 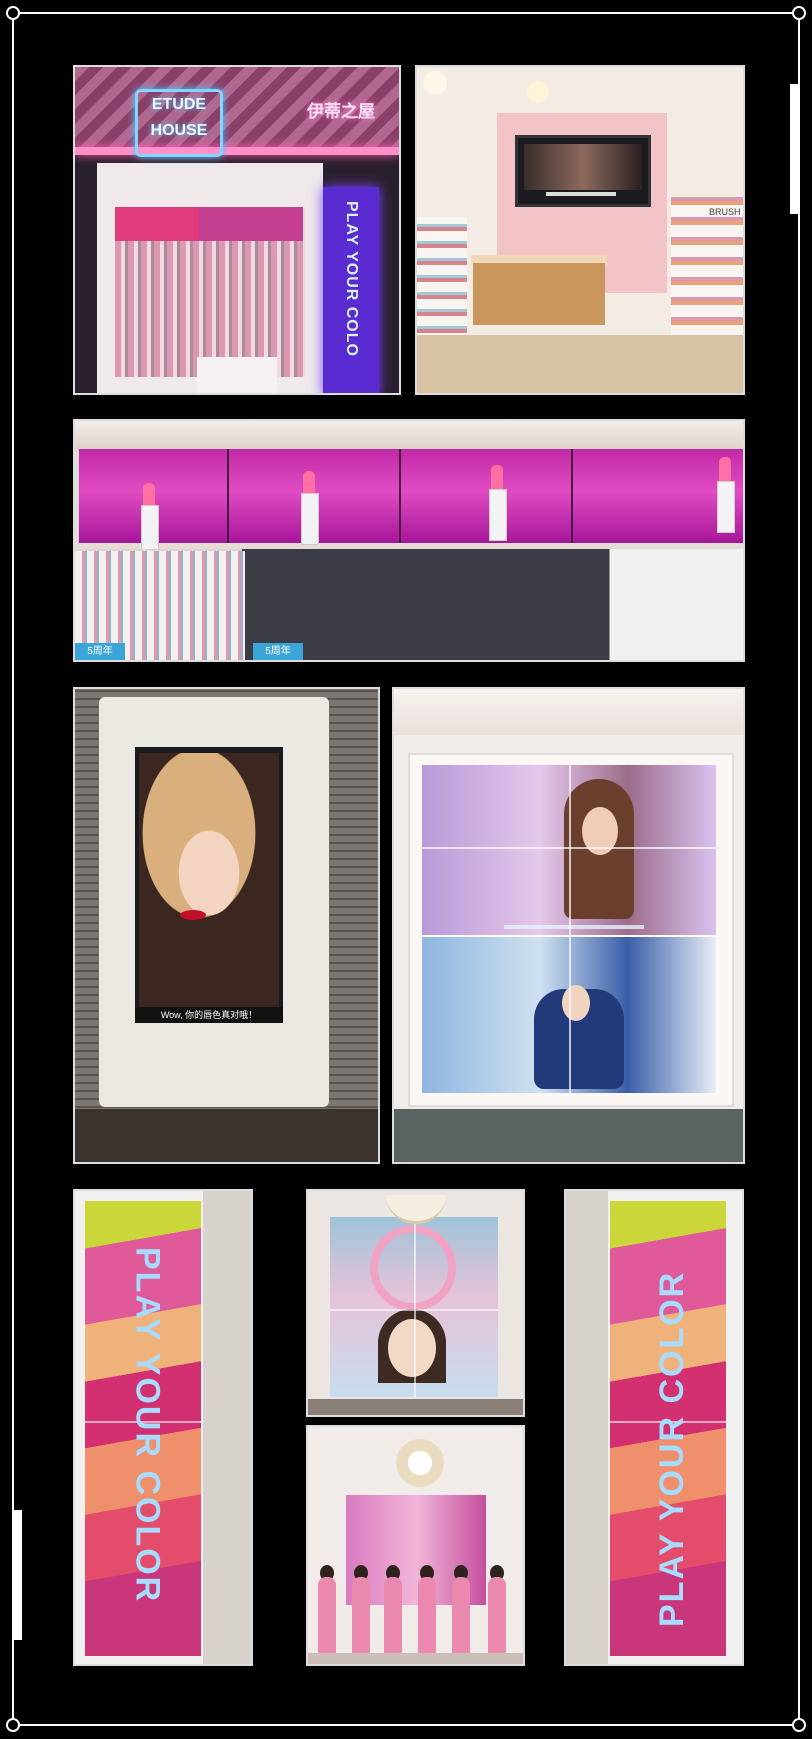 What do you see at coordinates (583, 167) in the screenshot?
I see `tv-video-frame` at bounding box center [583, 167].